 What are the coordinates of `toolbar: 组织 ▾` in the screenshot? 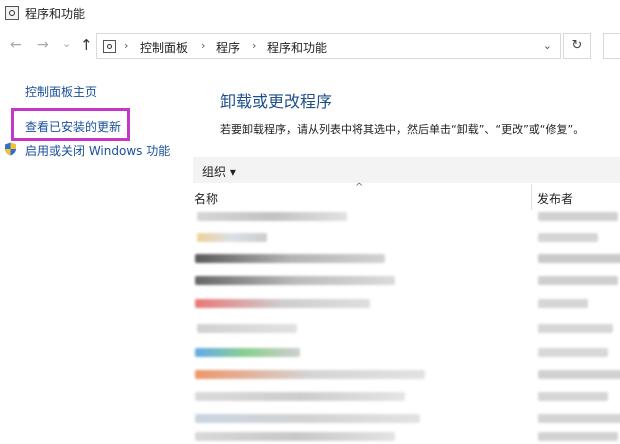 It's located at (406, 170).